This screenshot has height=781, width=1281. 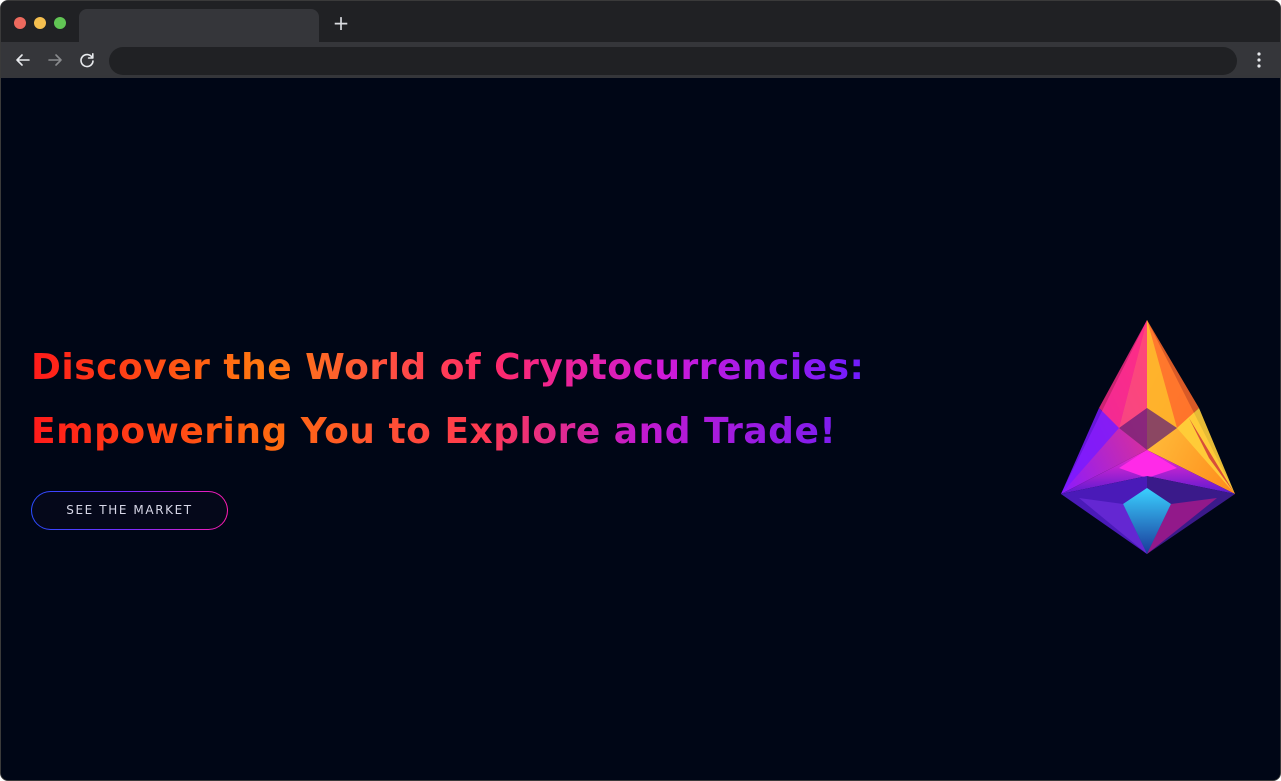 I want to click on back-button, so click(x=23, y=60).